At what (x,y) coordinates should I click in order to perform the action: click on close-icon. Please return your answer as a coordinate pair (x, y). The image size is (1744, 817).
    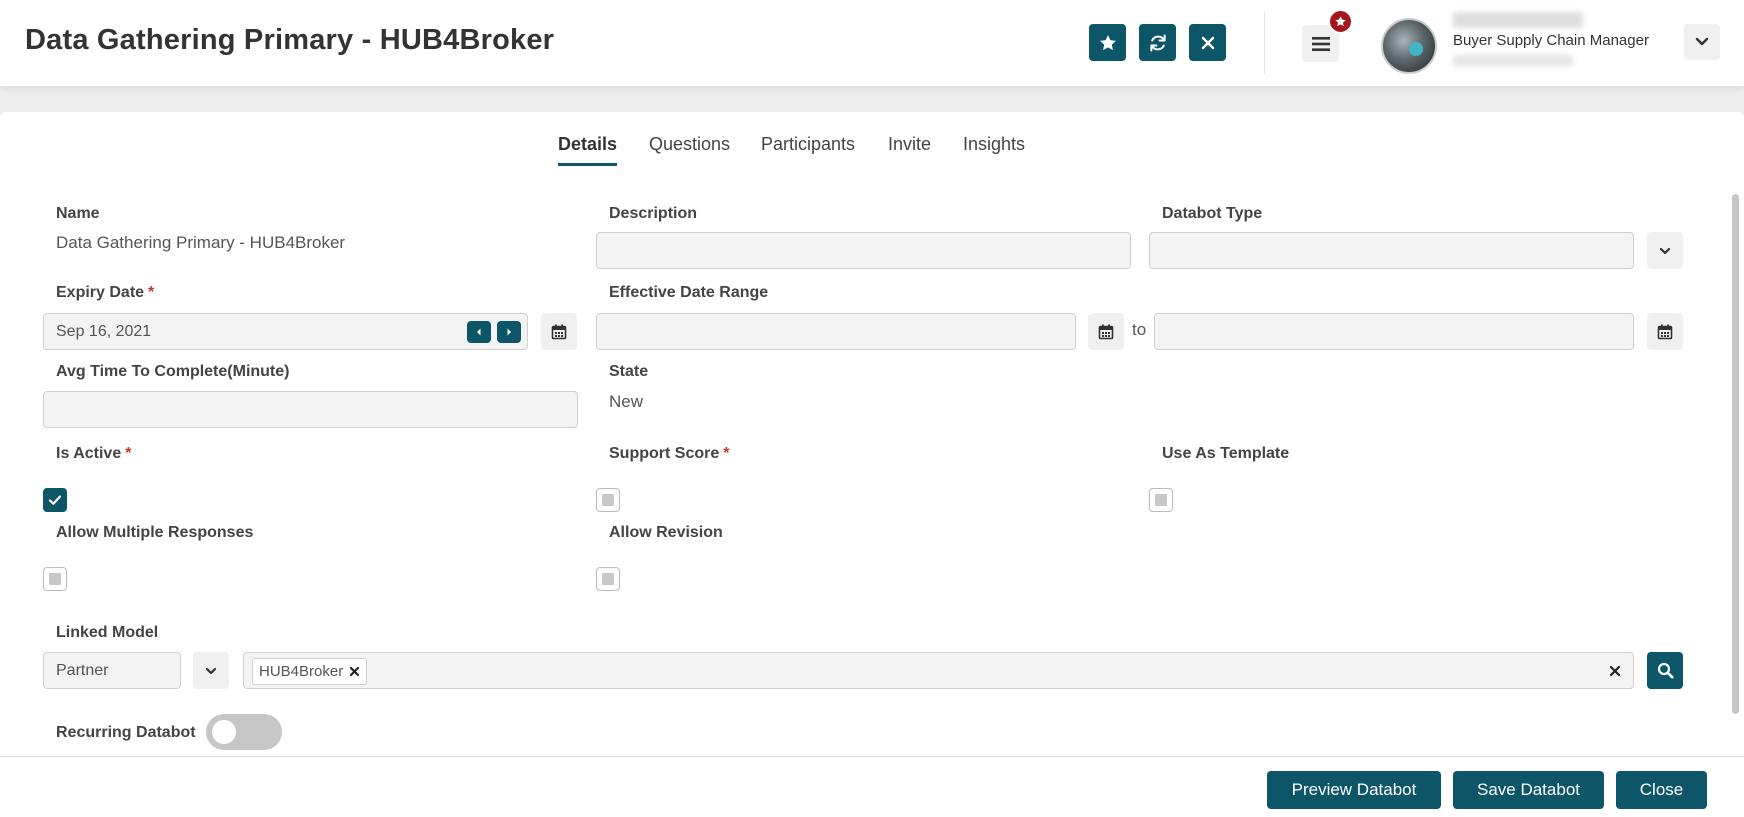
    Looking at the image, I should click on (1207, 42).